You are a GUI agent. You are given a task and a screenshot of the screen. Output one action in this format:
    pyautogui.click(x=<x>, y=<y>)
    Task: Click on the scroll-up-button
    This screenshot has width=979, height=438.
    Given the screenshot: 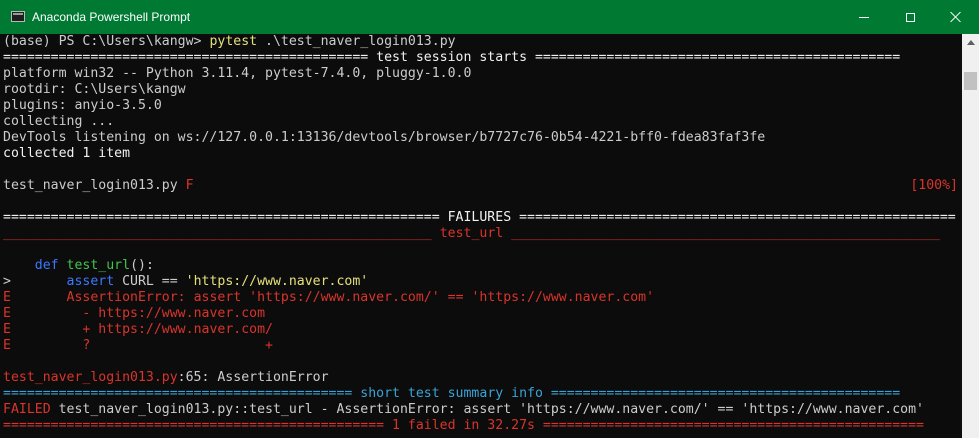 What is the action you would take?
    pyautogui.click(x=970, y=42)
    